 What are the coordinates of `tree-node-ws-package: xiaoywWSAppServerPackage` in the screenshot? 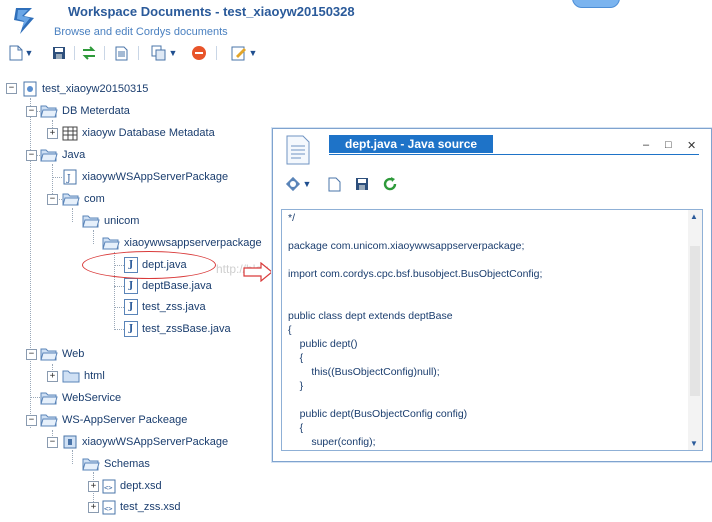 It's located at (145, 442).